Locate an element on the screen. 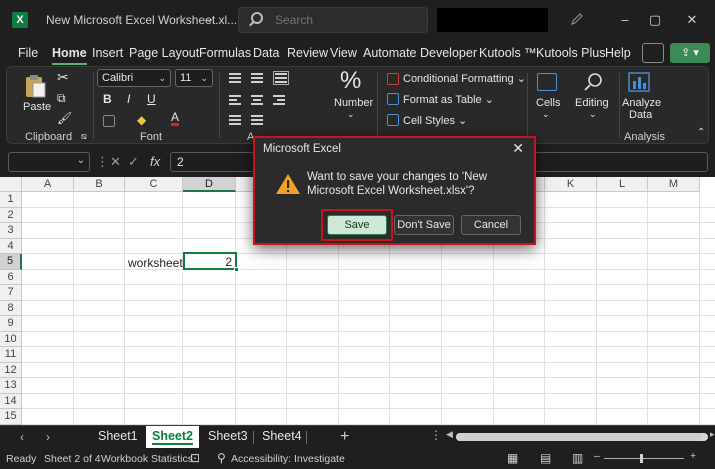  insert-function-icon: fx is located at coordinates (155, 161).